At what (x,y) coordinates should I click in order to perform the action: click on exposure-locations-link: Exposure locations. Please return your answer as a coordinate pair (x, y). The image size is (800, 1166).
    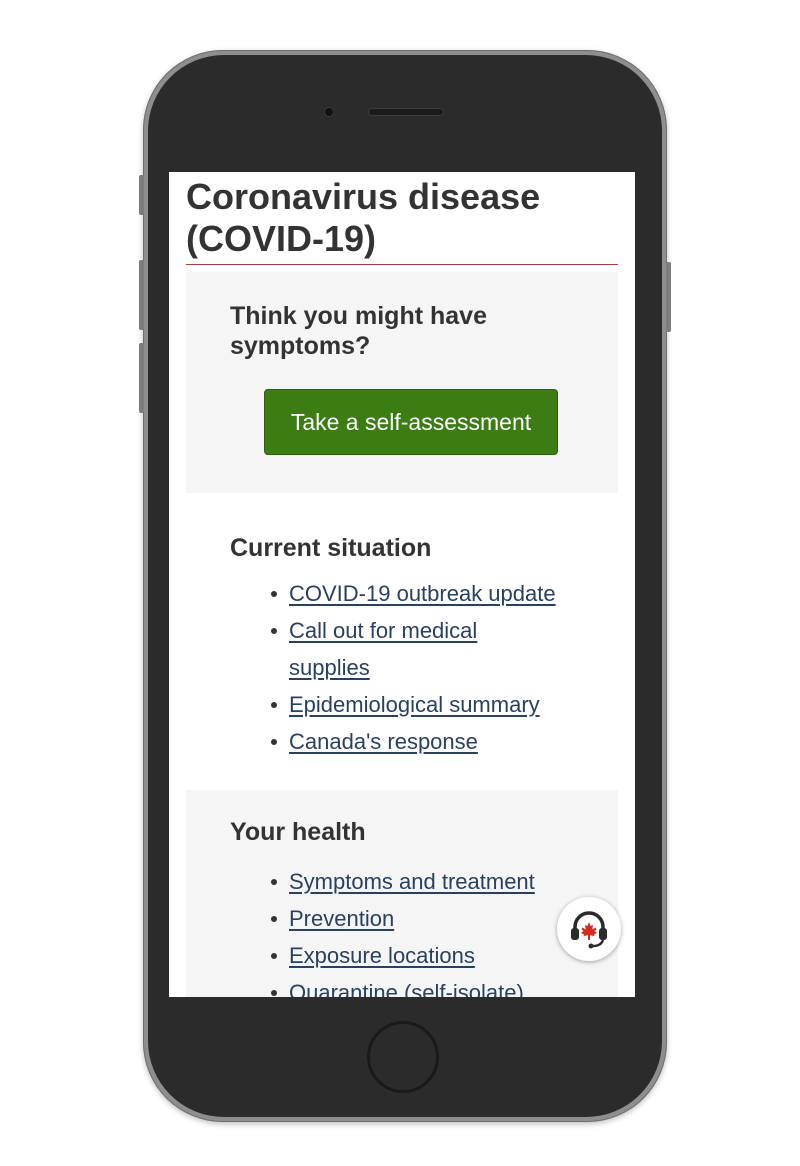
    Looking at the image, I should click on (382, 955).